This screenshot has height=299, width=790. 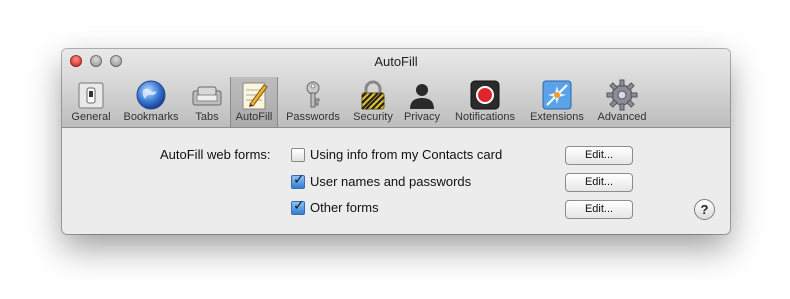 What do you see at coordinates (422, 96) in the screenshot?
I see `silhouette-icon` at bounding box center [422, 96].